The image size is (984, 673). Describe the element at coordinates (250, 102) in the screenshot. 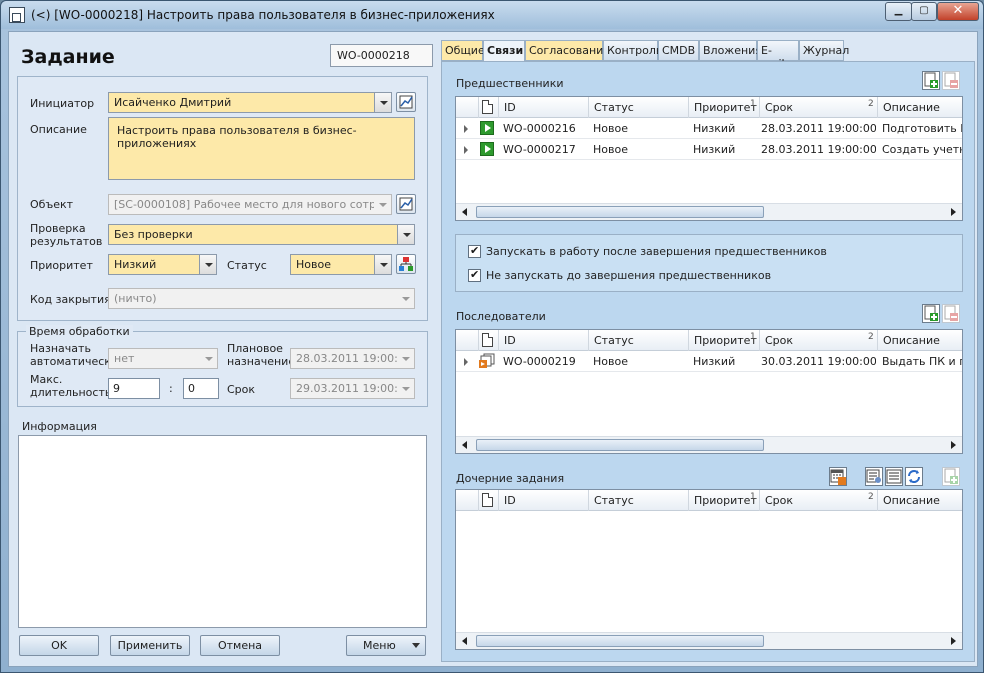

I see `initiator-combo: Исайченко Дмитрий` at that location.